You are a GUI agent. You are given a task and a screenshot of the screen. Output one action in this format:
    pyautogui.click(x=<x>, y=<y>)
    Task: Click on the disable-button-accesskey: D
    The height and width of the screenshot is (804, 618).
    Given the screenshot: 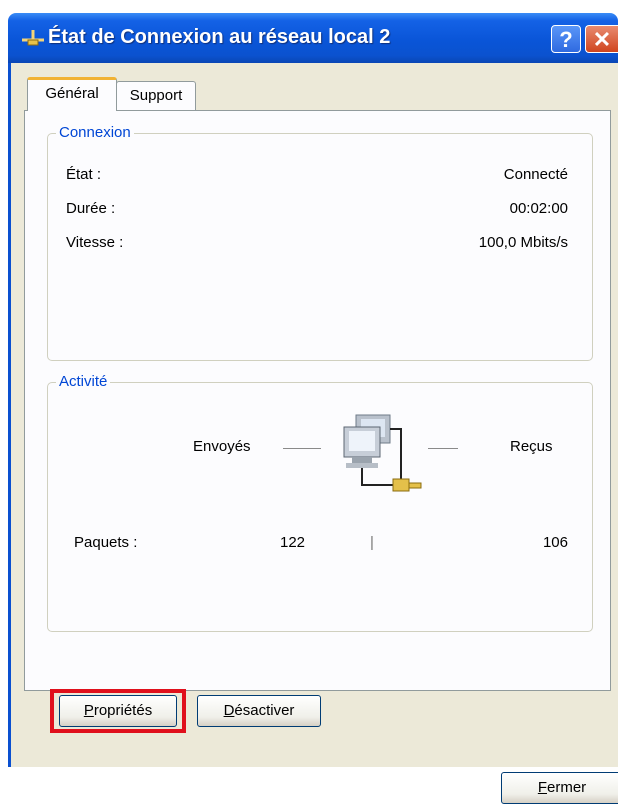 What is the action you would take?
    pyautogui.click(x=229, y=710)
    